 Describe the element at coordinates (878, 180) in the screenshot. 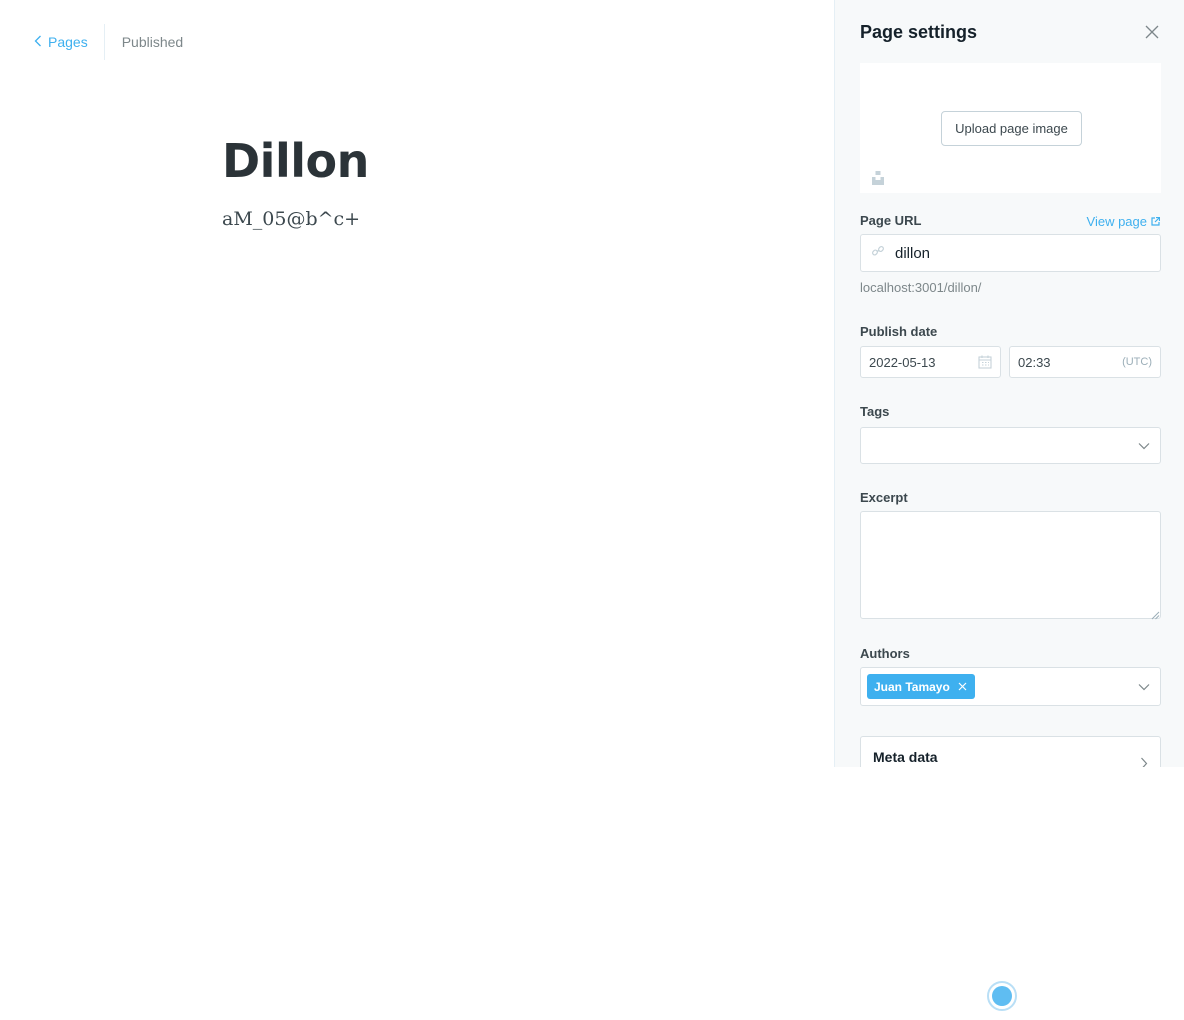

I see `unsplash-icon` at that location.